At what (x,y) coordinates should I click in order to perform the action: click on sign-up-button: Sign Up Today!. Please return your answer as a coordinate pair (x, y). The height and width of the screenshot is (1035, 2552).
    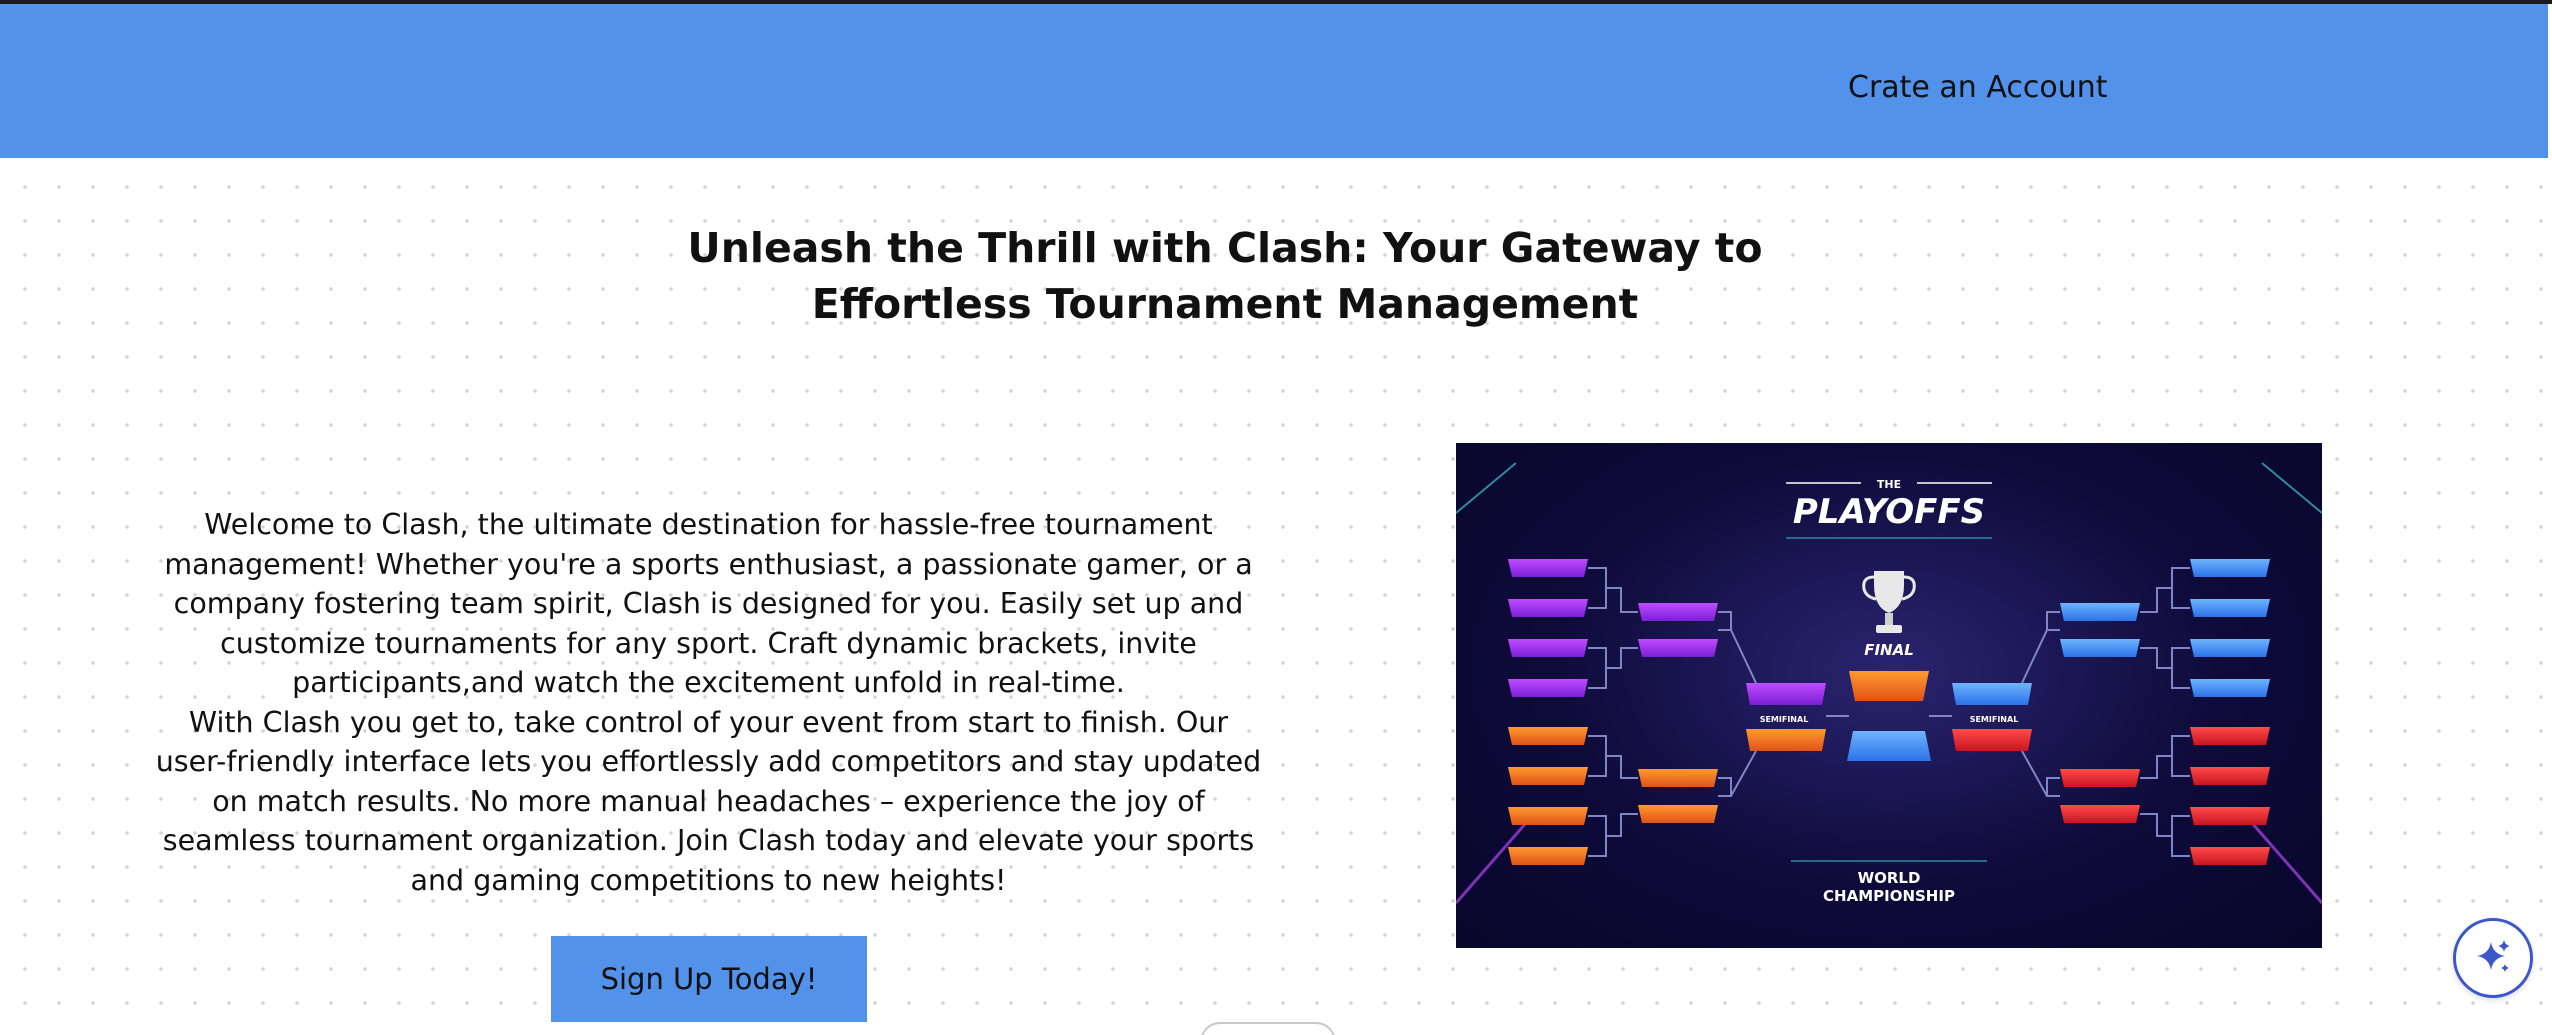
    Looking at the image, I should click on (709, 979).